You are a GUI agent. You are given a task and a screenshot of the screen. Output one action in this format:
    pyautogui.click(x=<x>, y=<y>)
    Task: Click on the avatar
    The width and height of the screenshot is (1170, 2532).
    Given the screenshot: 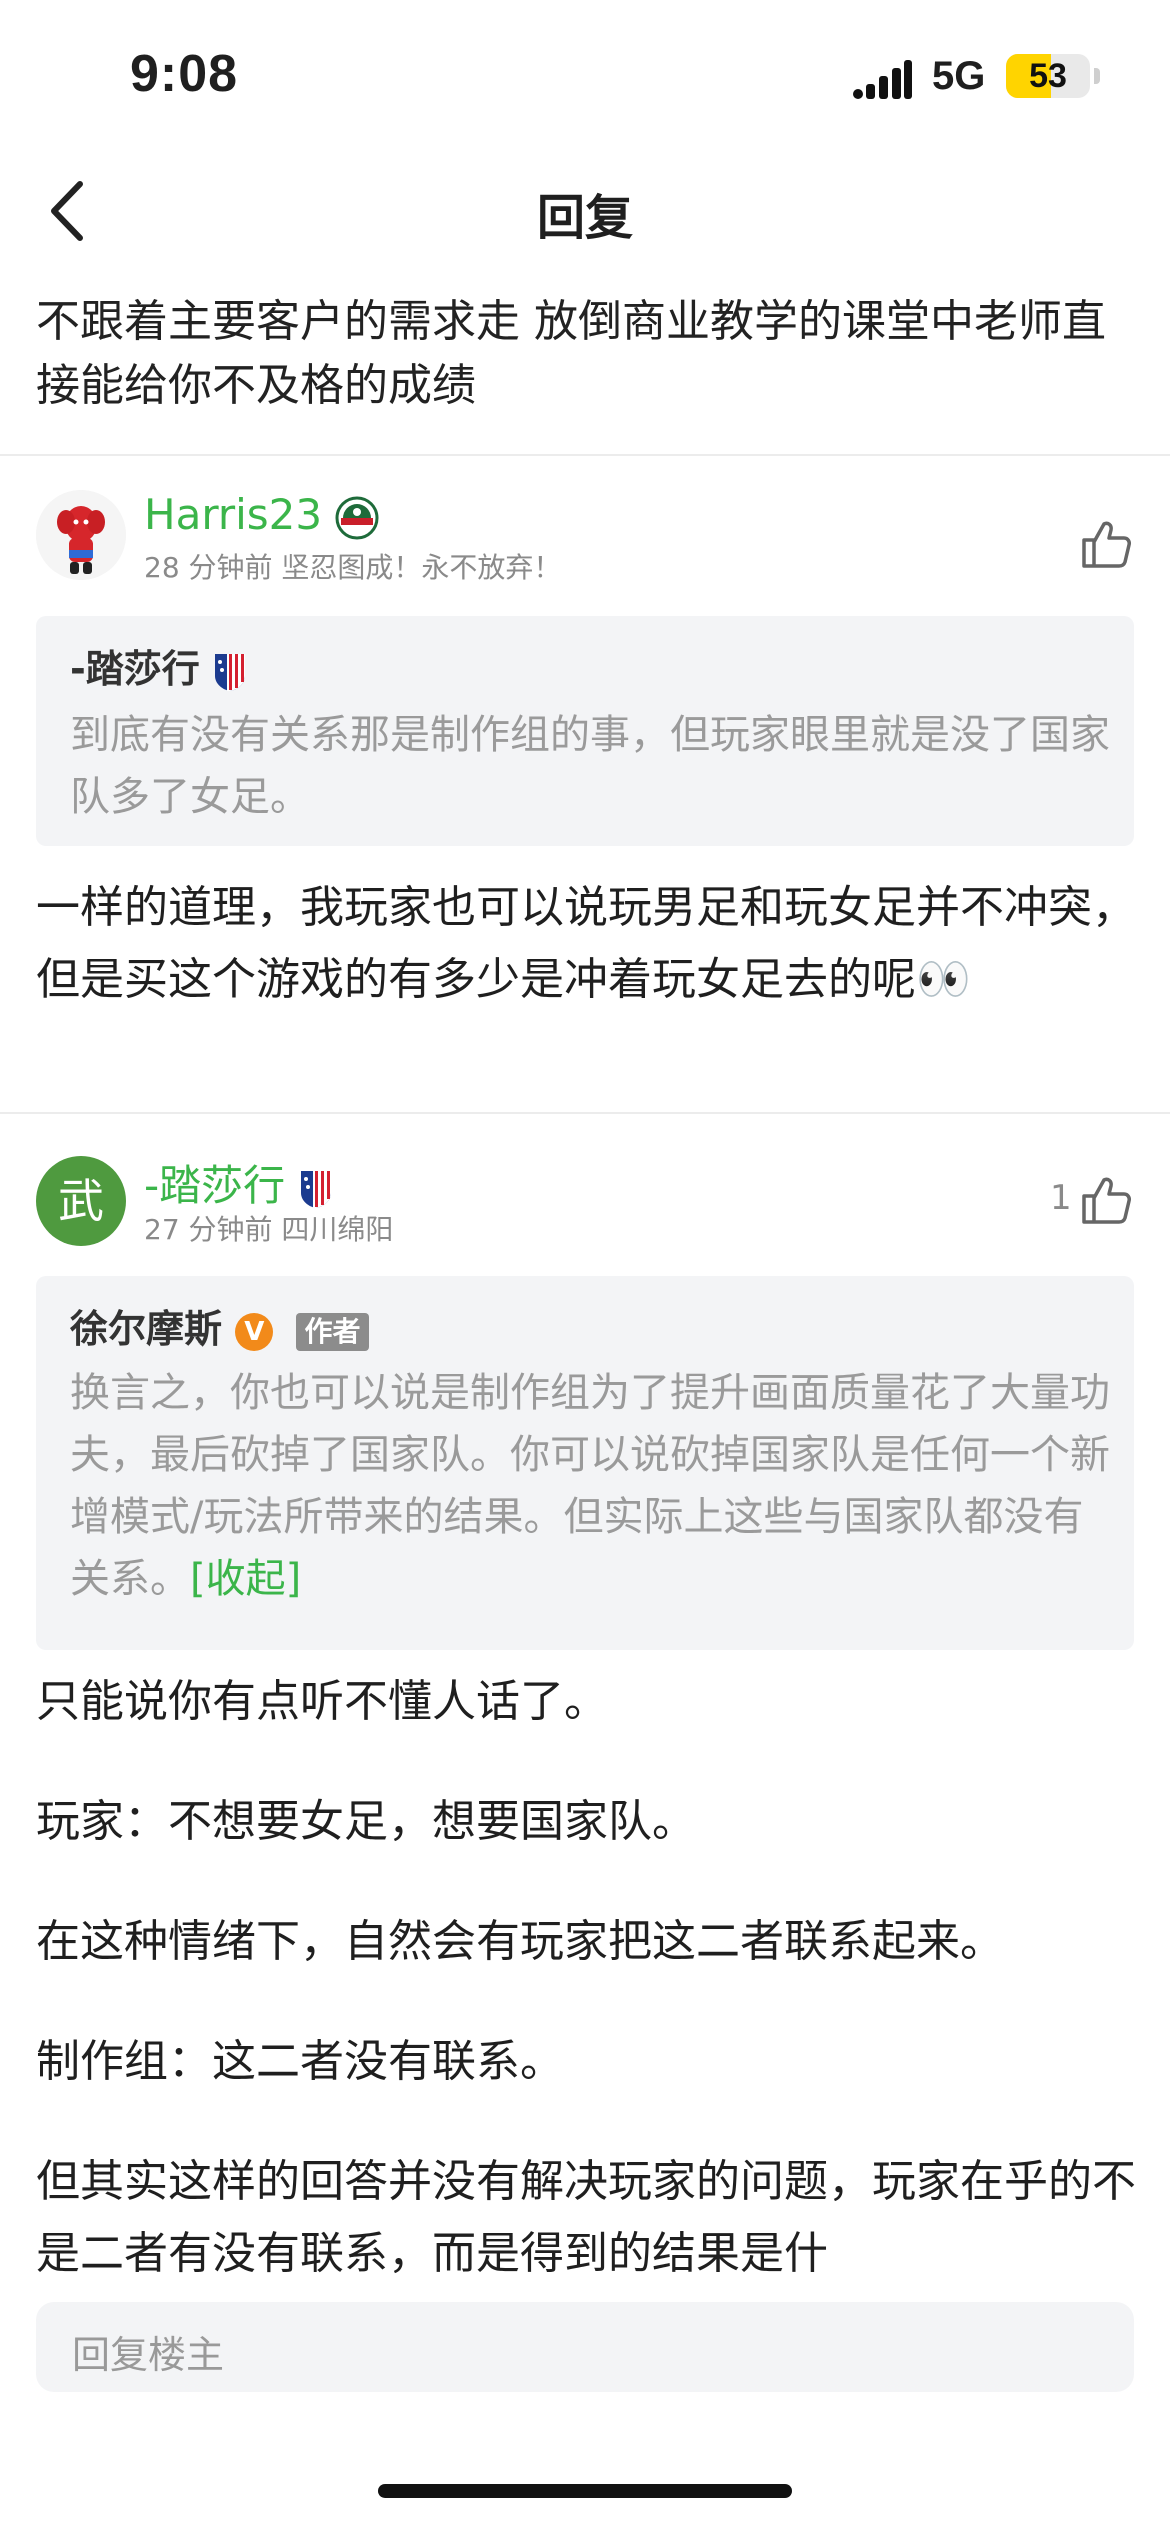 What is the action you would take?
    pyautogui.click(x=81, y=535)
    